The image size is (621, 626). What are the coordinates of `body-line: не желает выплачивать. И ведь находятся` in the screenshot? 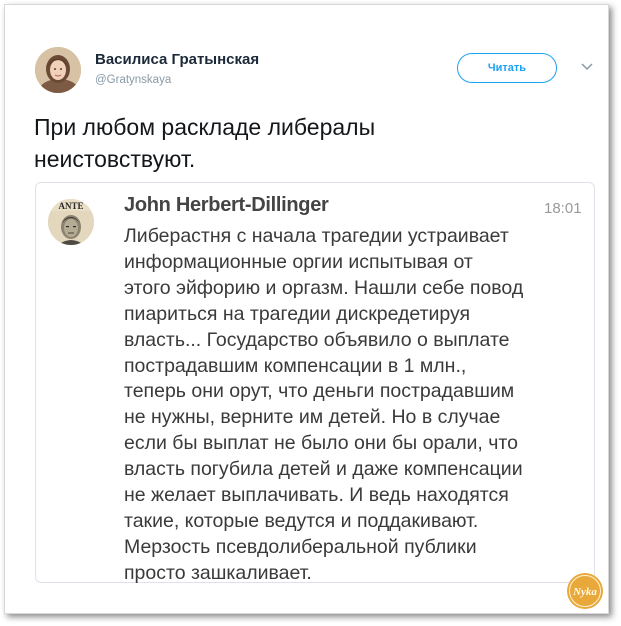 It's located at (316, 495).